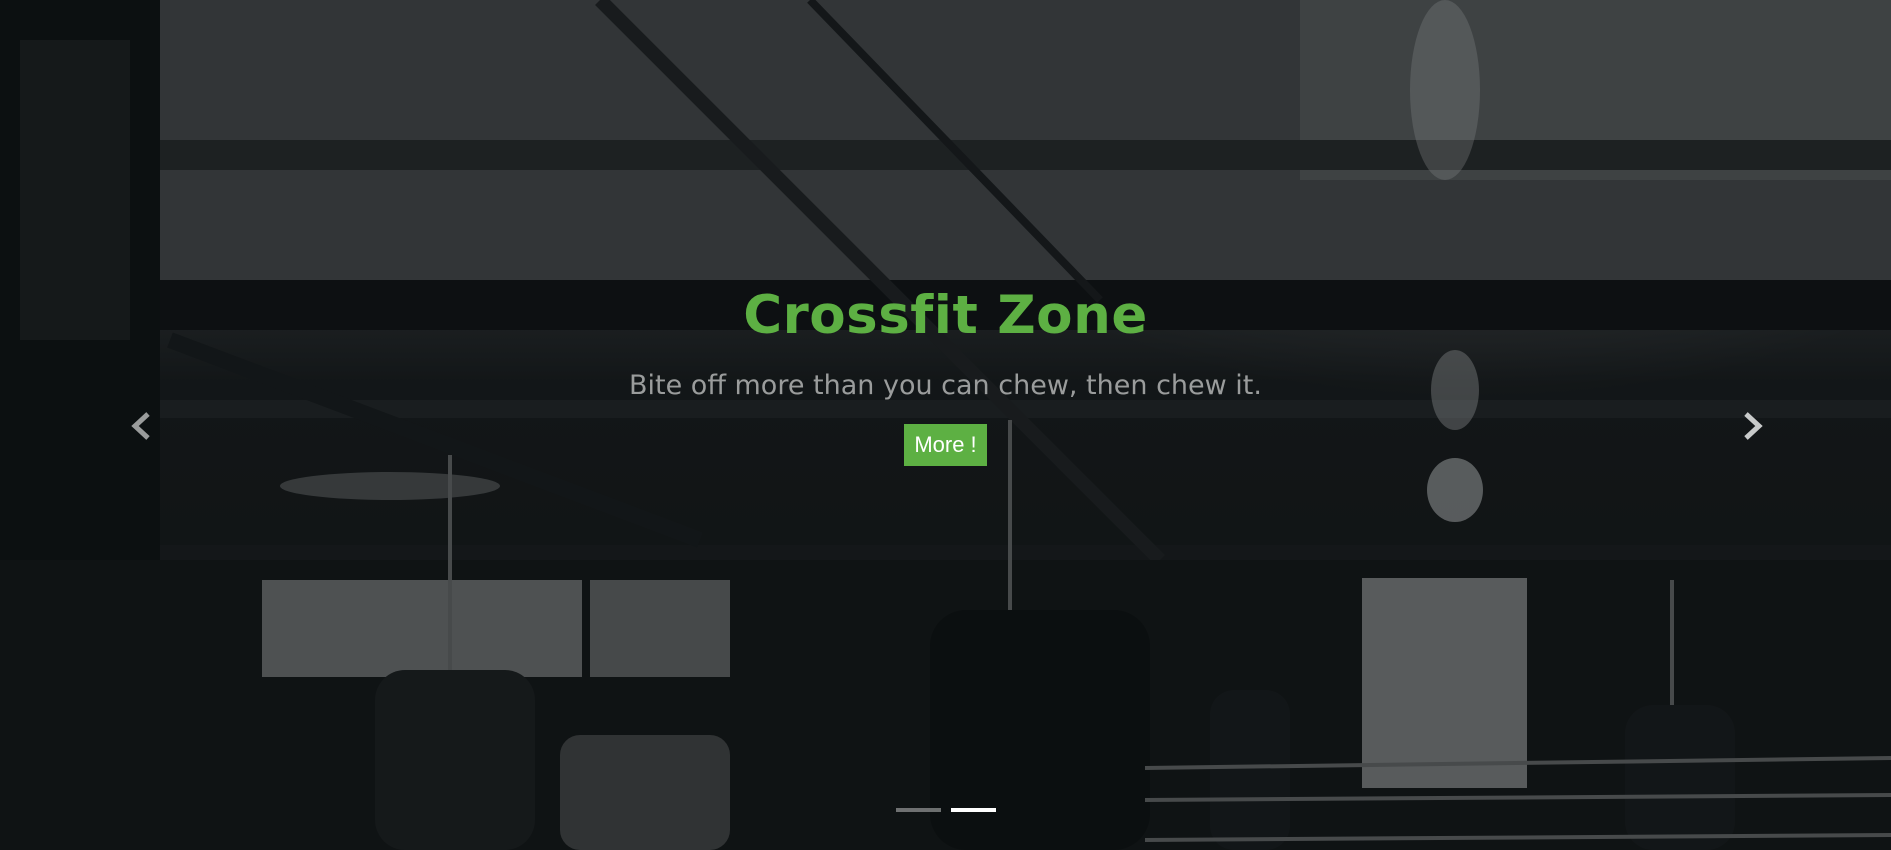 The image size is (1891, 850). I want to click on chevron-right-icon, so click(1753, 426).